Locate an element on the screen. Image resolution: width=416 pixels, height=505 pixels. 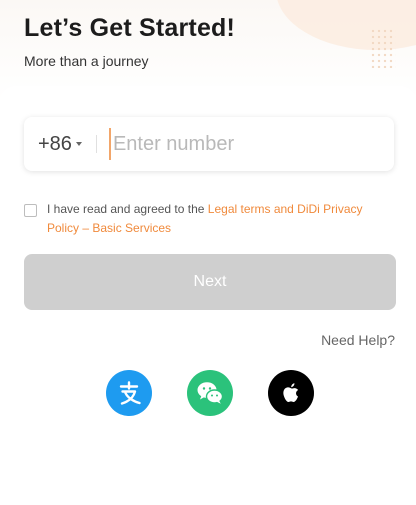
caret-down-icon is located at coordinates (78, 143).